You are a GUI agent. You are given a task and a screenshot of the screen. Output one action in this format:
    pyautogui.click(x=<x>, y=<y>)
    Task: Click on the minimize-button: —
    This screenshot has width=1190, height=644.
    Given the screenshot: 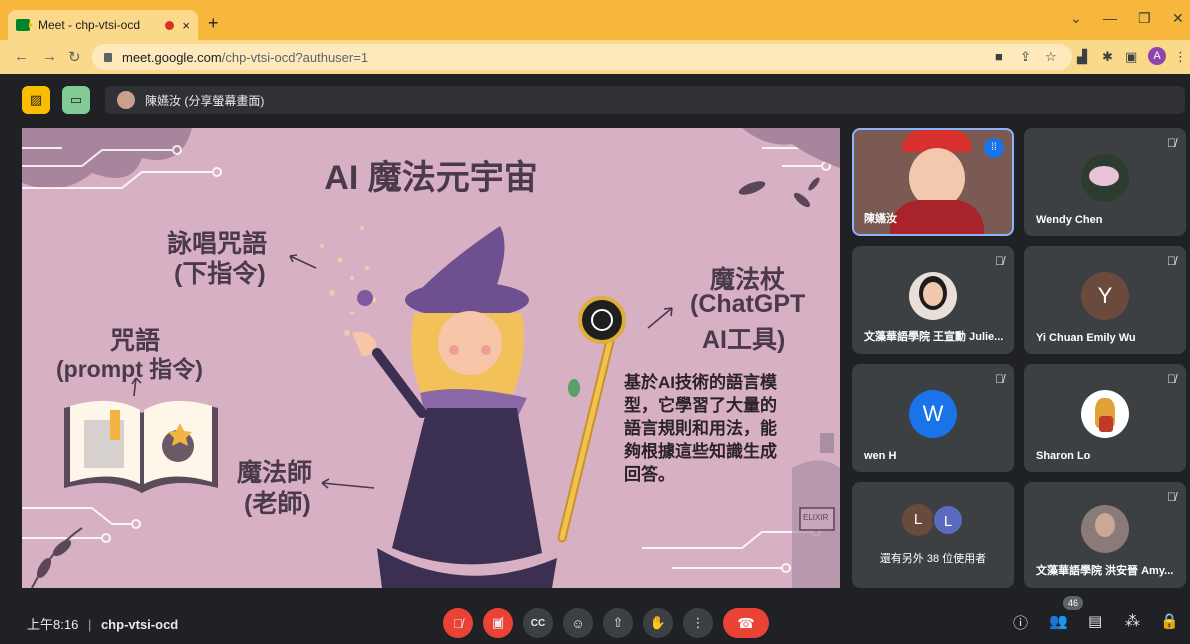 What is the action you would take?
    pyautogui.click(x=1110, y=18)
    